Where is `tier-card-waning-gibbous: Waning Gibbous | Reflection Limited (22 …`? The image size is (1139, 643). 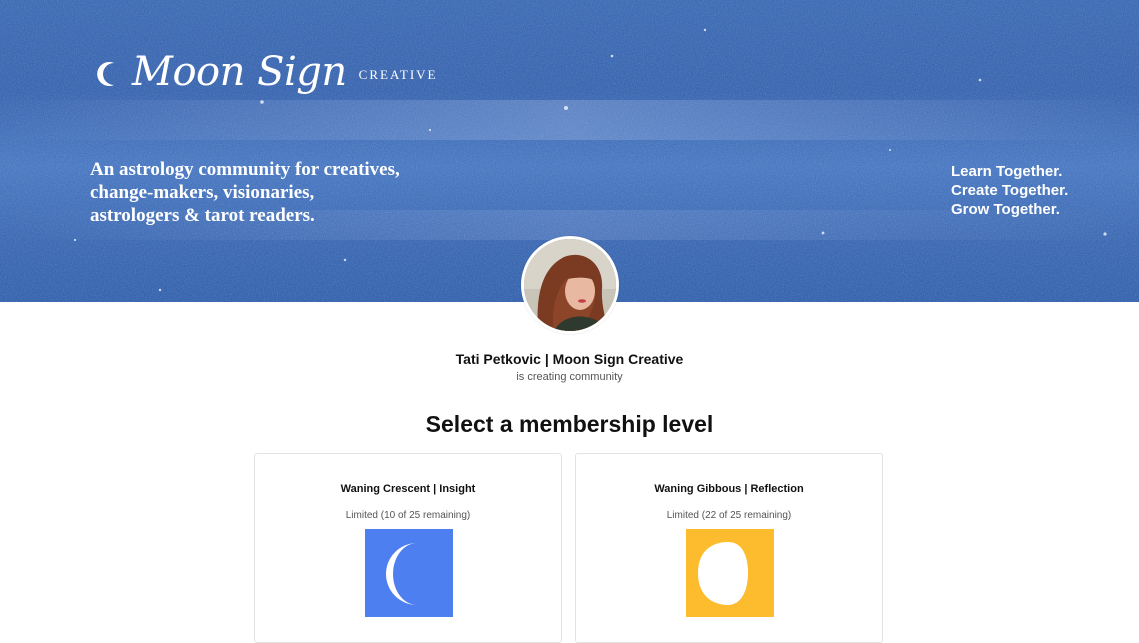
tier-card-waning-gibbous: Waning Gibbous | Reflection Limited (22 … is located at coordinates (729, 548).